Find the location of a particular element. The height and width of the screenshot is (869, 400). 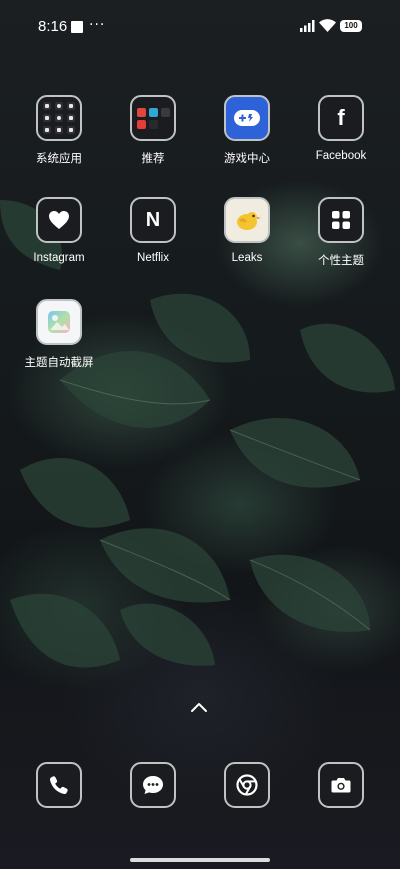

app-personal-themes: 个性主题 is located at coordinates (341, 232).